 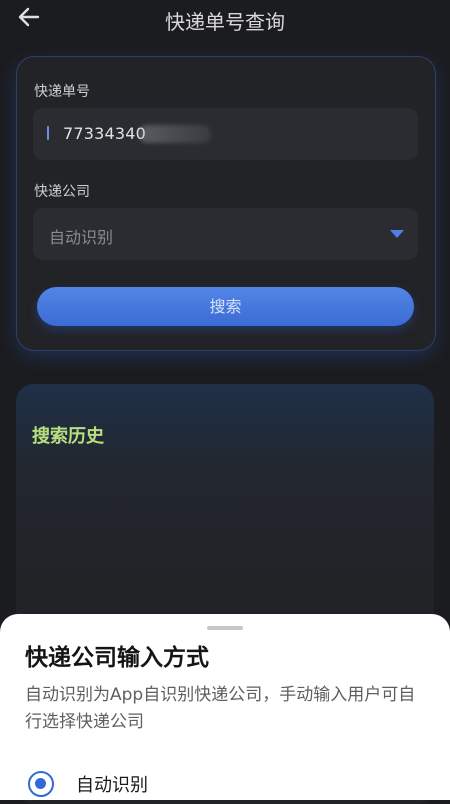 I want to click on auto-detect-option-label: 自动识别, so click(x=112, y=784).